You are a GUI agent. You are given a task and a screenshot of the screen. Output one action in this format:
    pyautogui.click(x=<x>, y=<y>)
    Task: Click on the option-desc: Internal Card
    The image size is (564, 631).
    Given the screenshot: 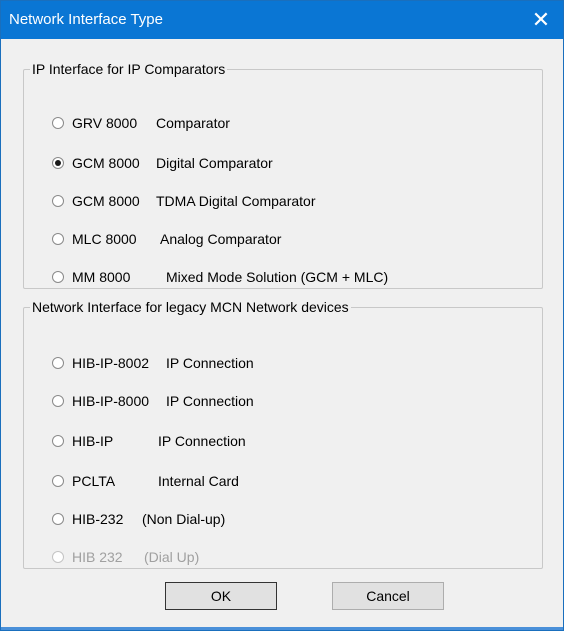 What is the action you would take?
    pyautogui.click(x=198, y=481)
    